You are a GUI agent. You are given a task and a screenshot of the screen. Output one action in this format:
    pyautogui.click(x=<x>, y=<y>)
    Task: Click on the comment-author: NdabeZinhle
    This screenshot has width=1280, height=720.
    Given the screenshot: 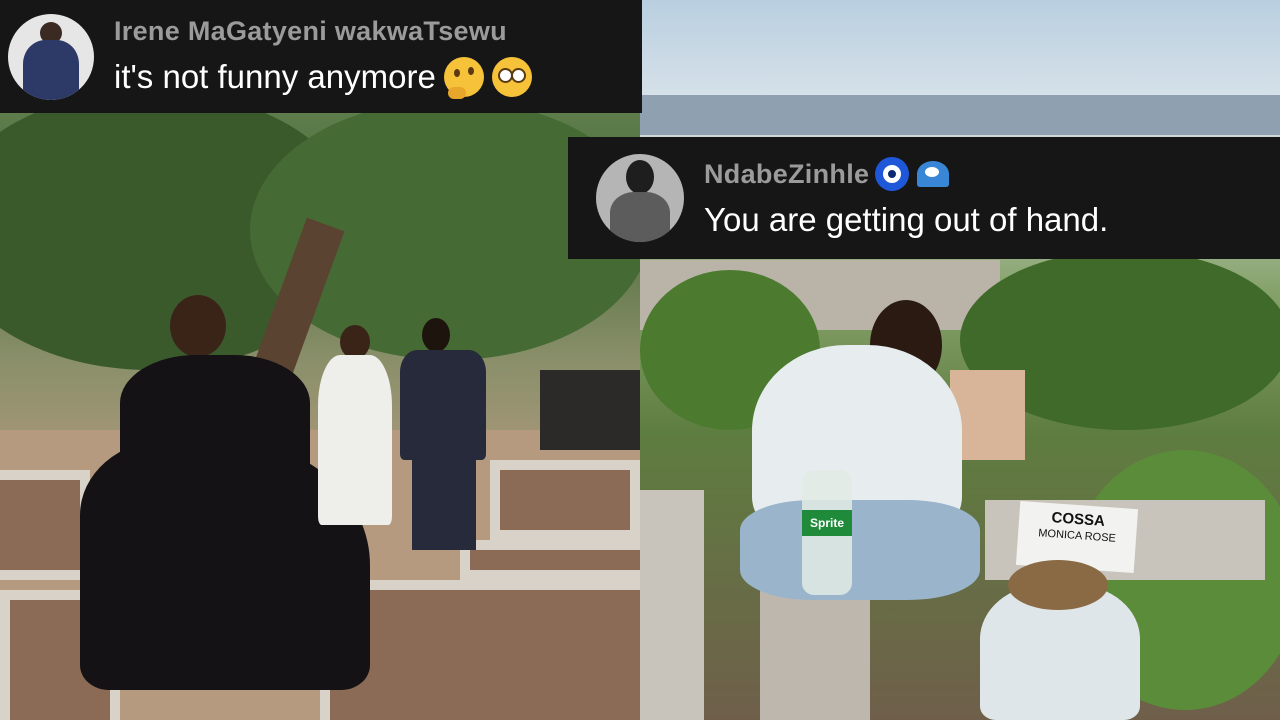 What is the action you would take?
    pyautogui.click(x=786, y=174)
    